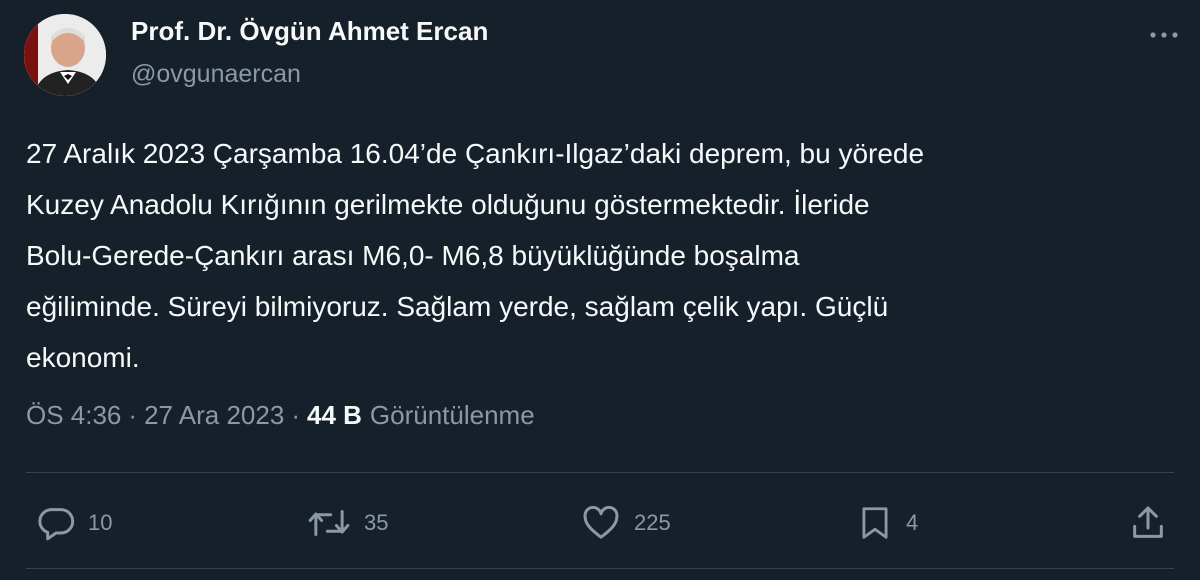 This screenshot has height=580, width=1200. What do you see at coordinates (214, 415) in the screenshot?
I see `tweet-date: 27 Ara 2023` at bounding box center [214, 415].